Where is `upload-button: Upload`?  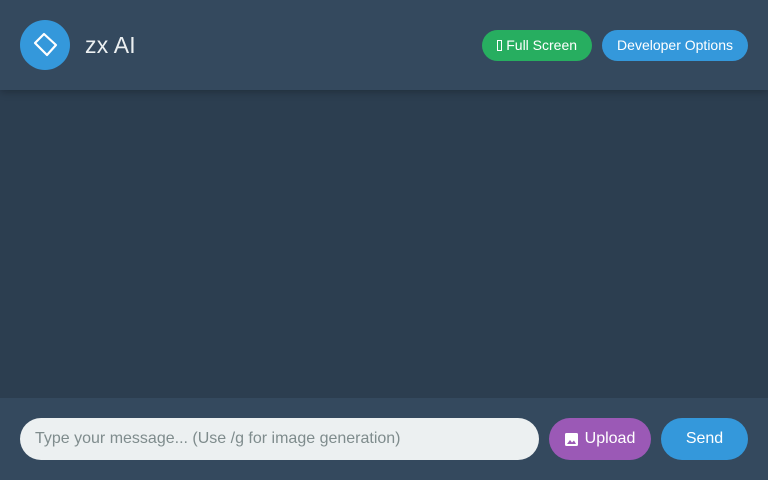
upload-button: Upload is located at coordinates (600, 439).